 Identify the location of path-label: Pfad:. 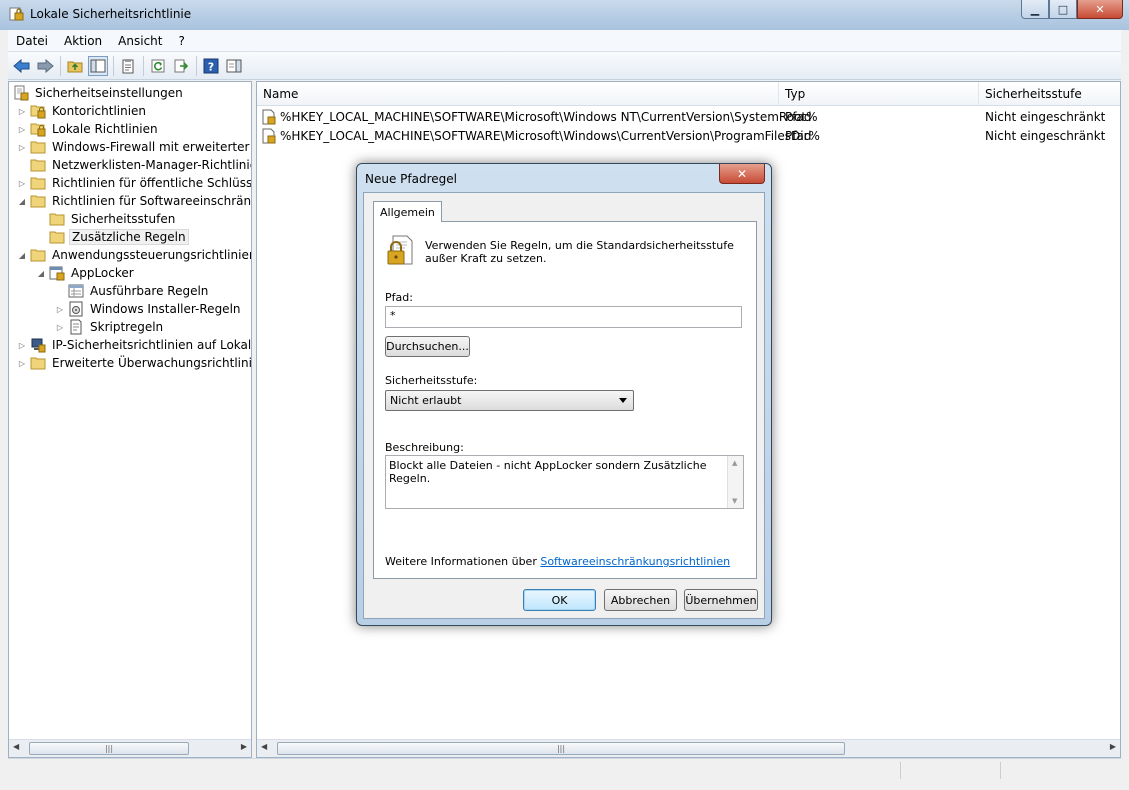
(399, 297).